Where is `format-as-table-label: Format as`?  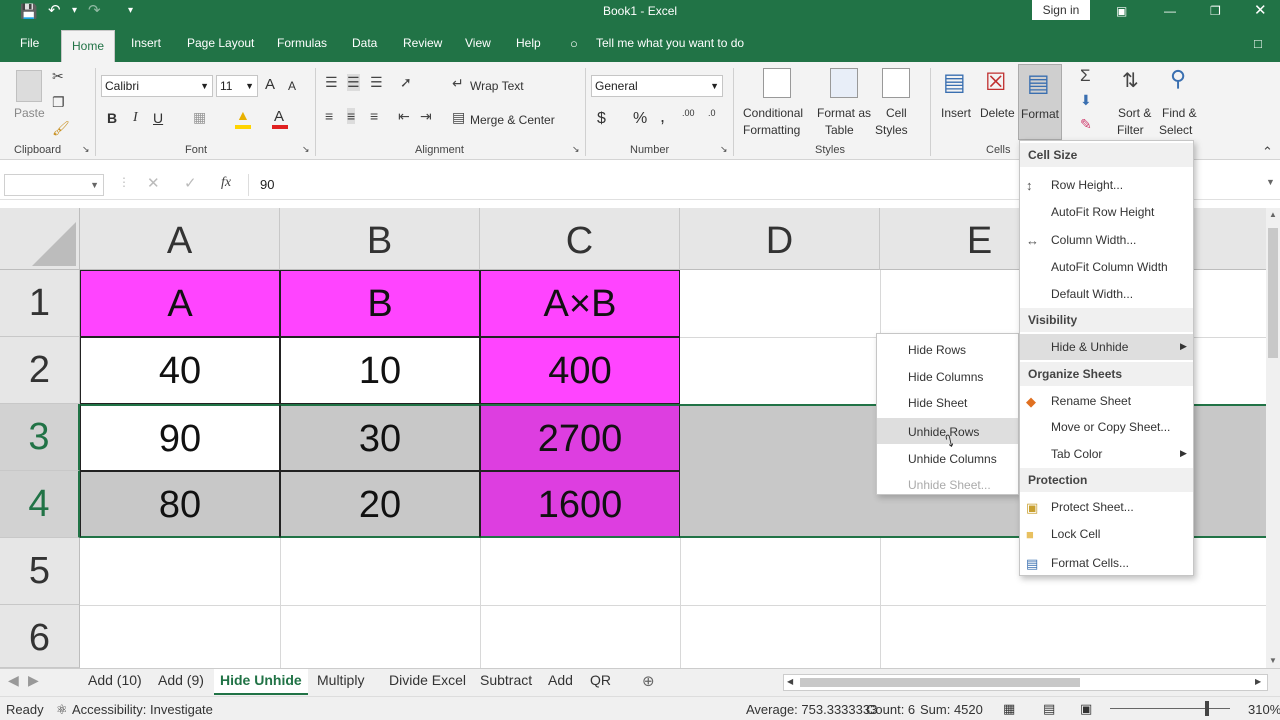
format-as-table-label: Format as is located at coordinates (844, 113).